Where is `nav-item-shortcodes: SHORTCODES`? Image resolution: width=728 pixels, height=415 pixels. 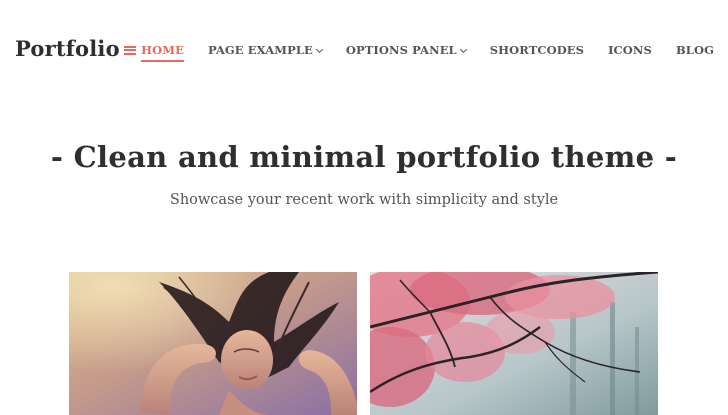 nav-item-shortcodes: SHORTCODES is located at coordinates (537, 52).